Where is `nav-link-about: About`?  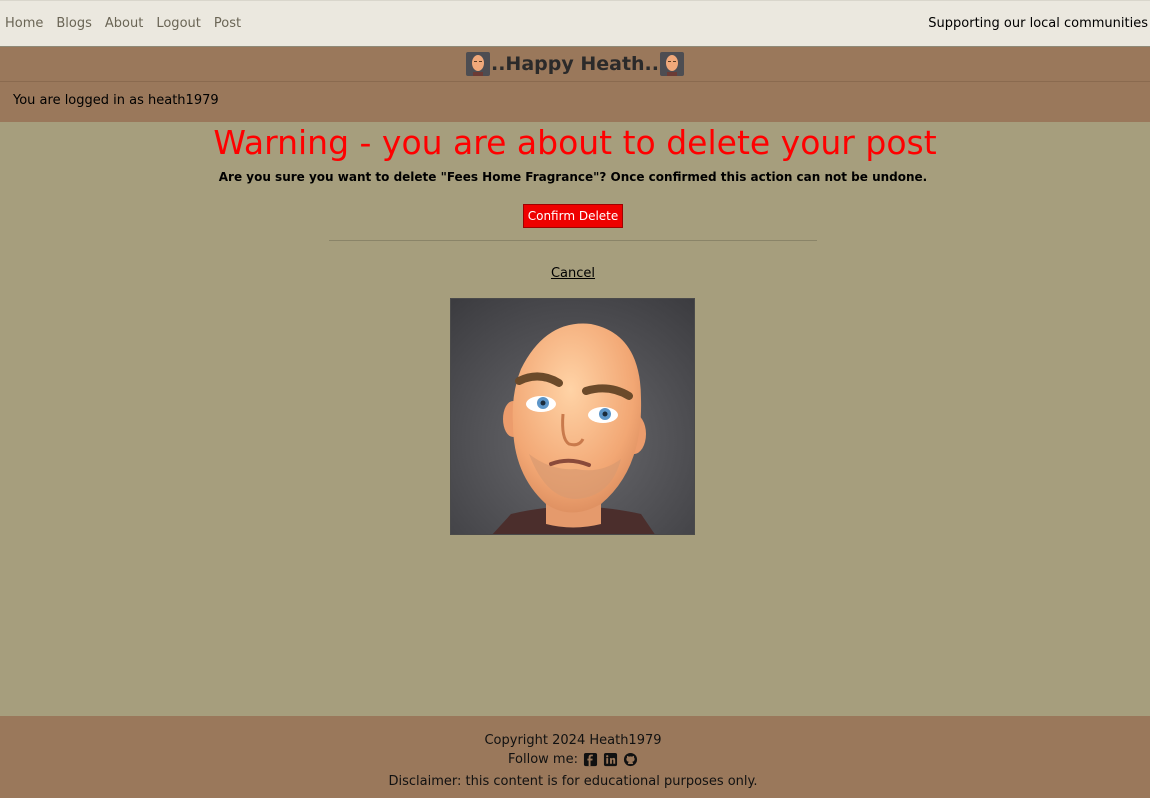
nav-link-about: About is located at coordinates (124, 23).